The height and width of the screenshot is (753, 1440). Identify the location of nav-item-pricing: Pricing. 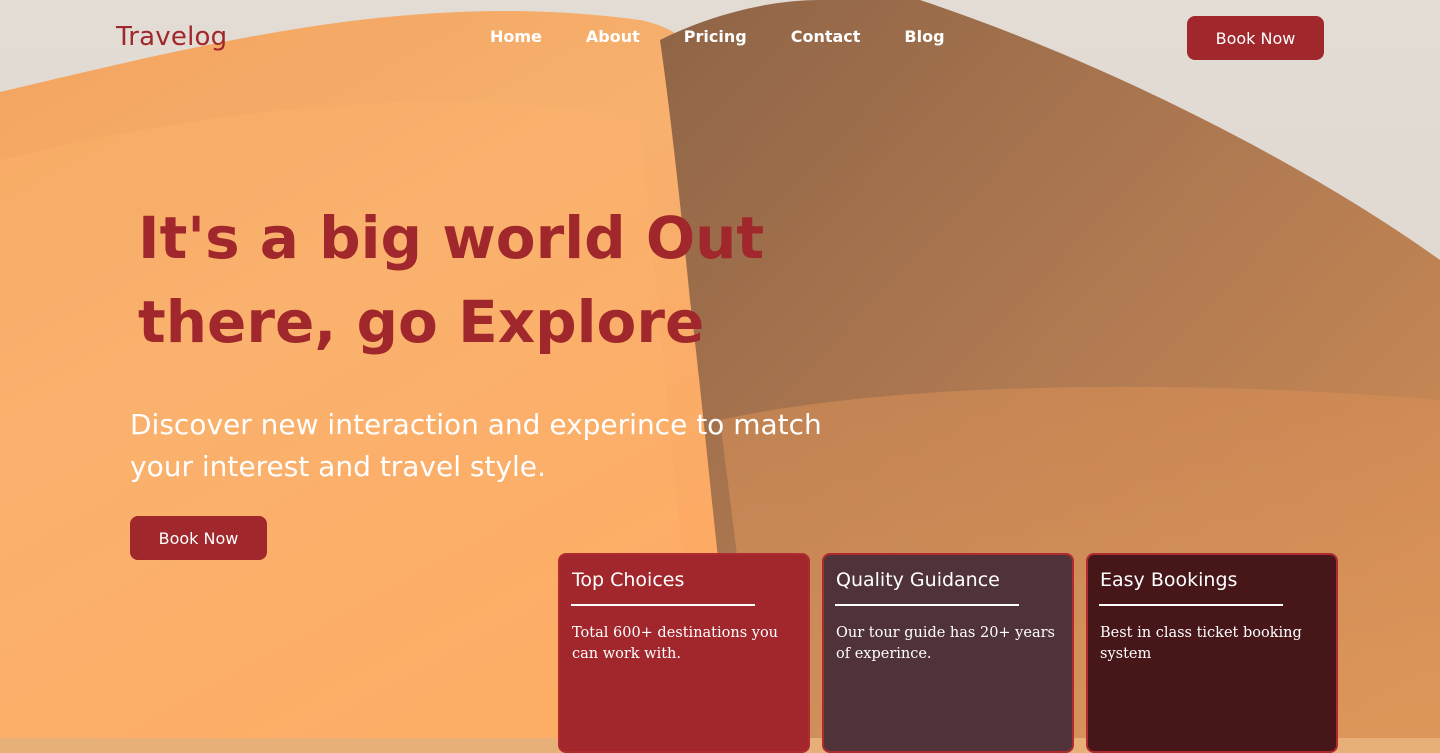
(715, 36).